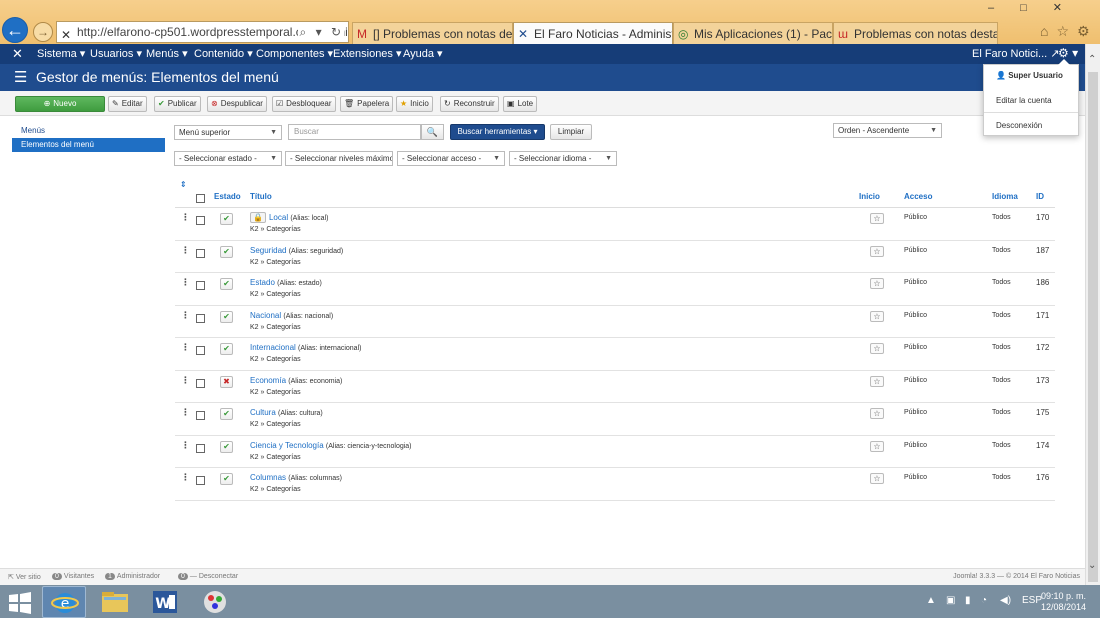  What do you see at coordinates (127, 104) in the screenshot?
I see `edit-button: ✎ Editar` at bounding box center [127, 104].